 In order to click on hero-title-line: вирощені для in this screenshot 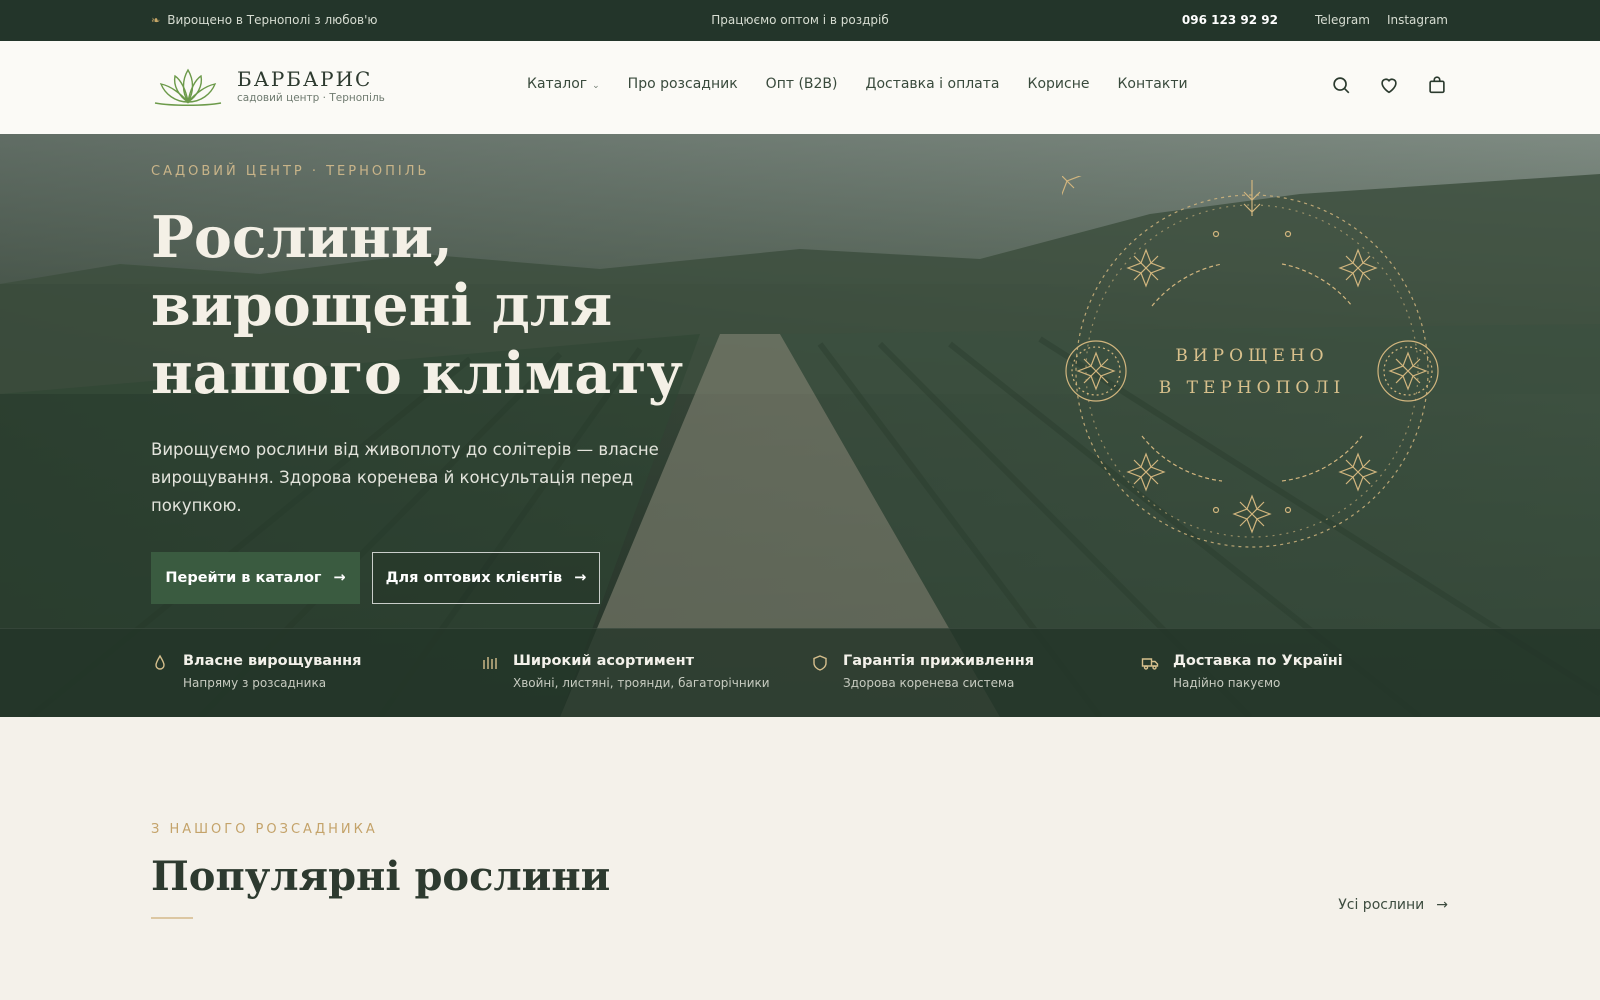, I will do `click(382, 305)`.